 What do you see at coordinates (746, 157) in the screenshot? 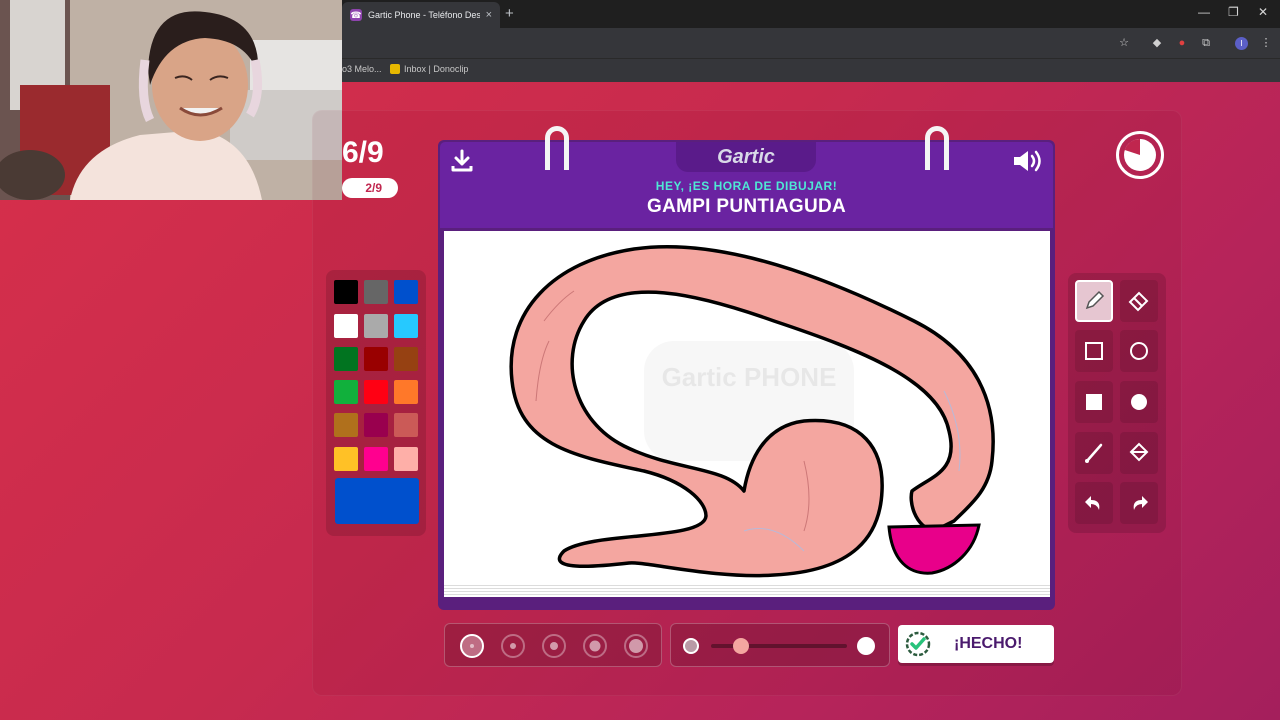
I see `gartic-logo: Gartic` at bounding box center [746, 157].